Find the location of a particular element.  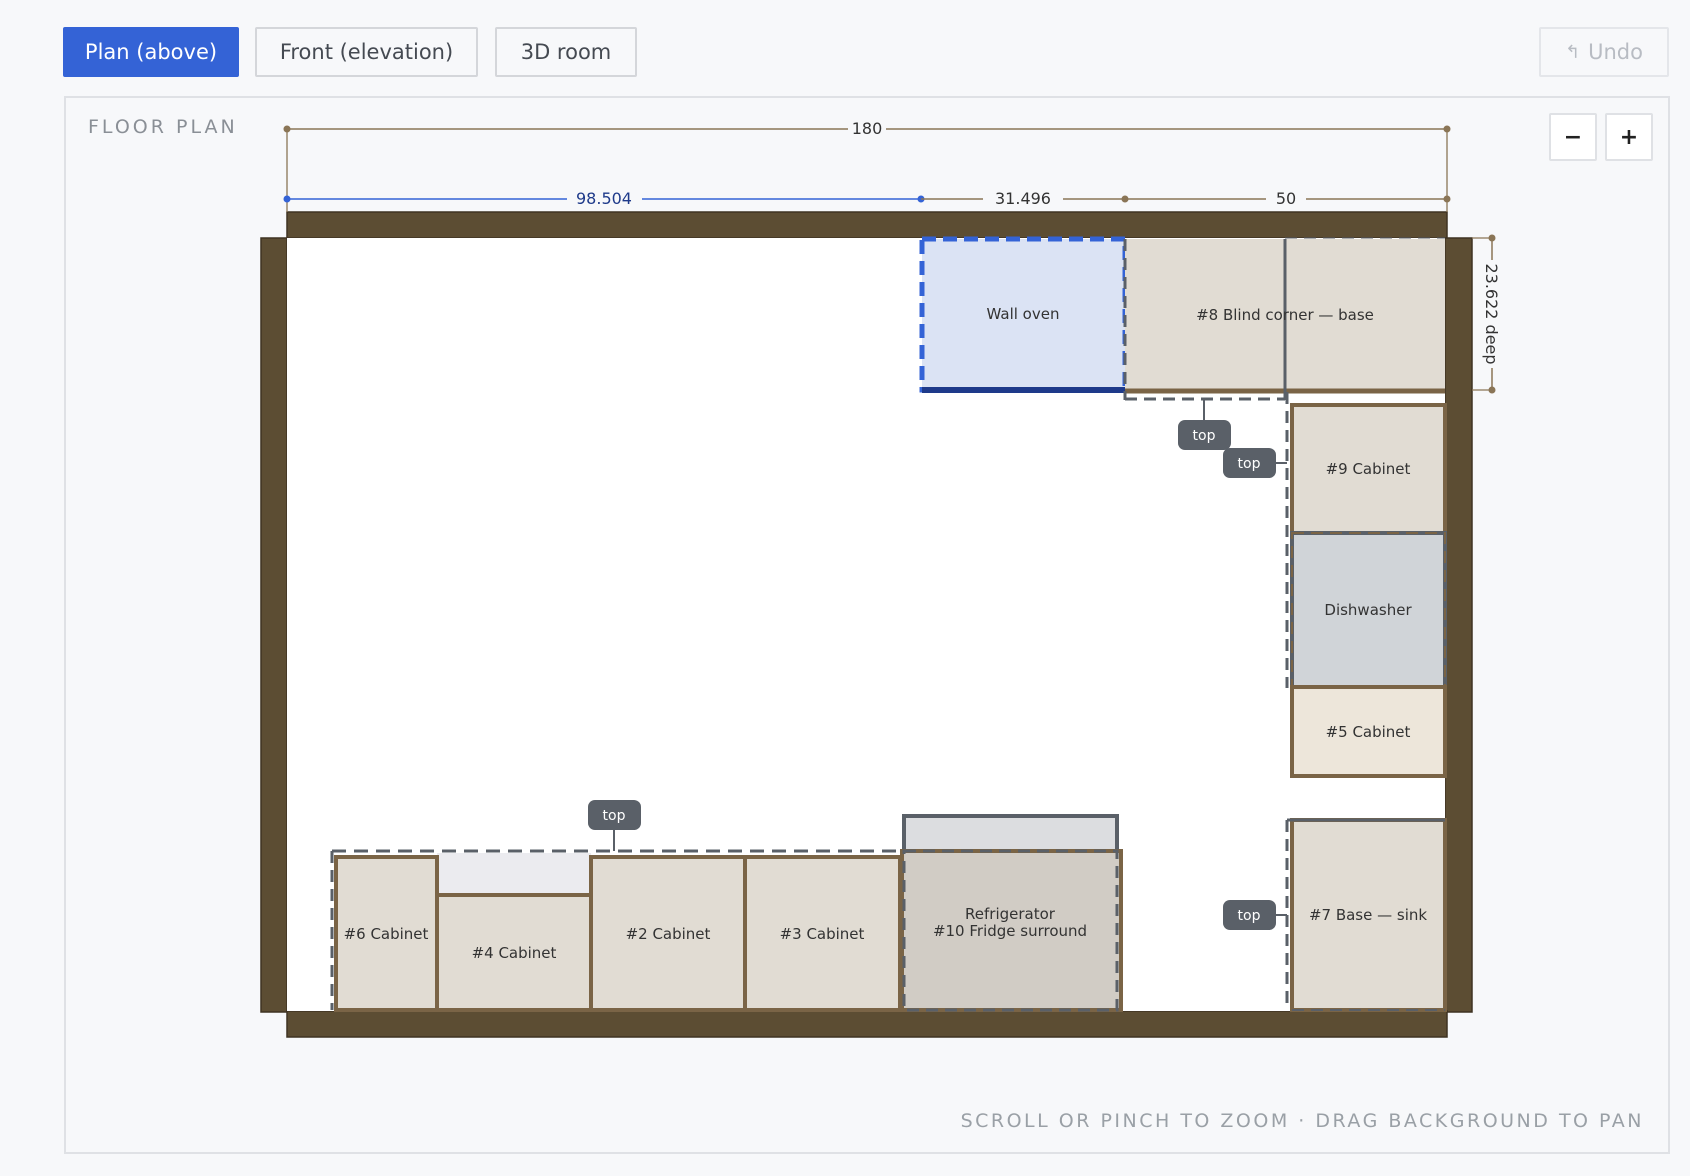

cabinet-6: #6 Cabinet is located at coordinates (386, 933).